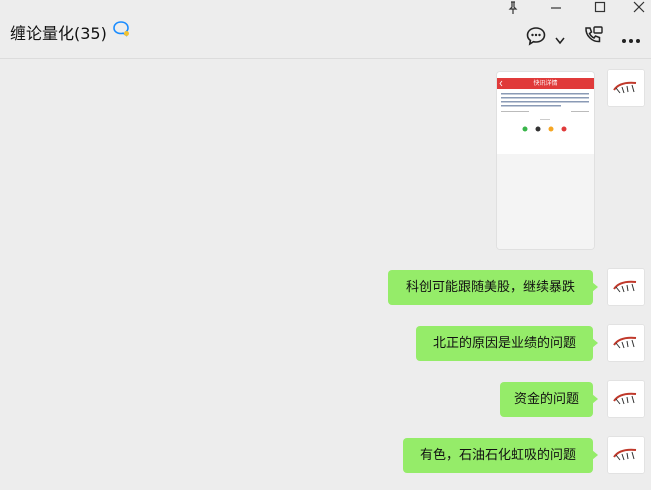 Image resolution: width=651 pixels, height=490 pixels. Describe the element at coordinates (549, 399) in the screenshot. I see `message-bubble: 资金的问题` at that location.